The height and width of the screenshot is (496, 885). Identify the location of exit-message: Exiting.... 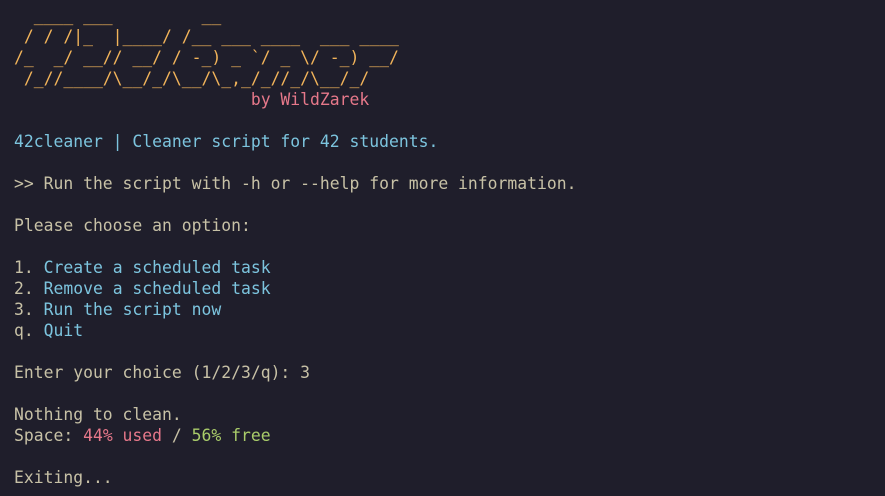
(63, 477).